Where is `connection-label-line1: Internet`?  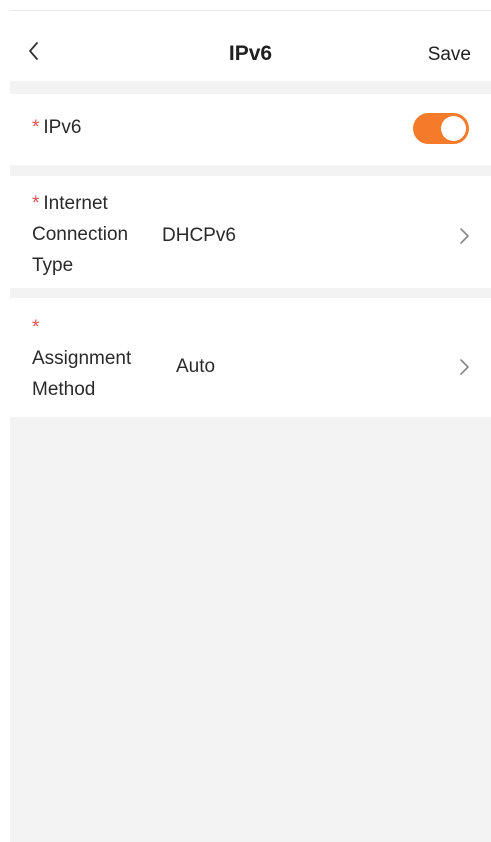
connection-label-line1: Internet is located at coordinates (75, 203).